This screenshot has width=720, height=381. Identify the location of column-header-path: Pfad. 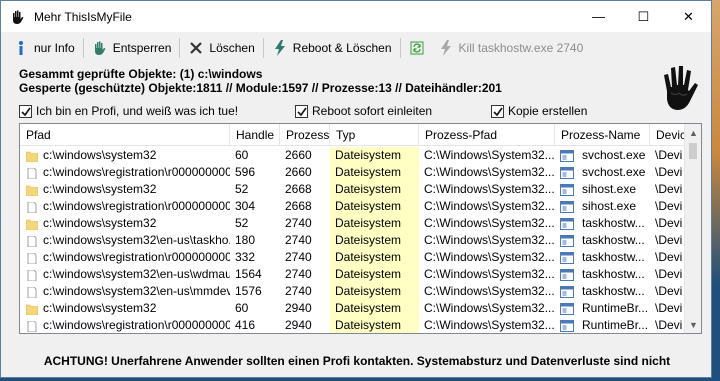
(125, 135).